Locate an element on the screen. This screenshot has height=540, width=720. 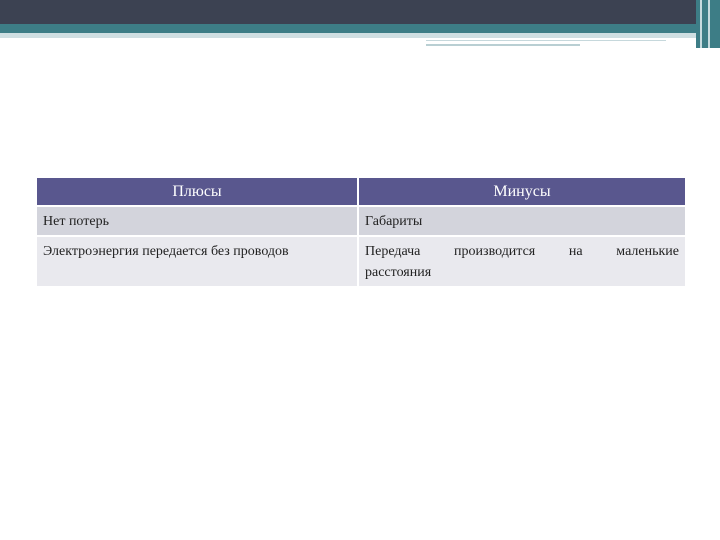
cell-cons-line: расстояния is located at coordinates (398, 272).